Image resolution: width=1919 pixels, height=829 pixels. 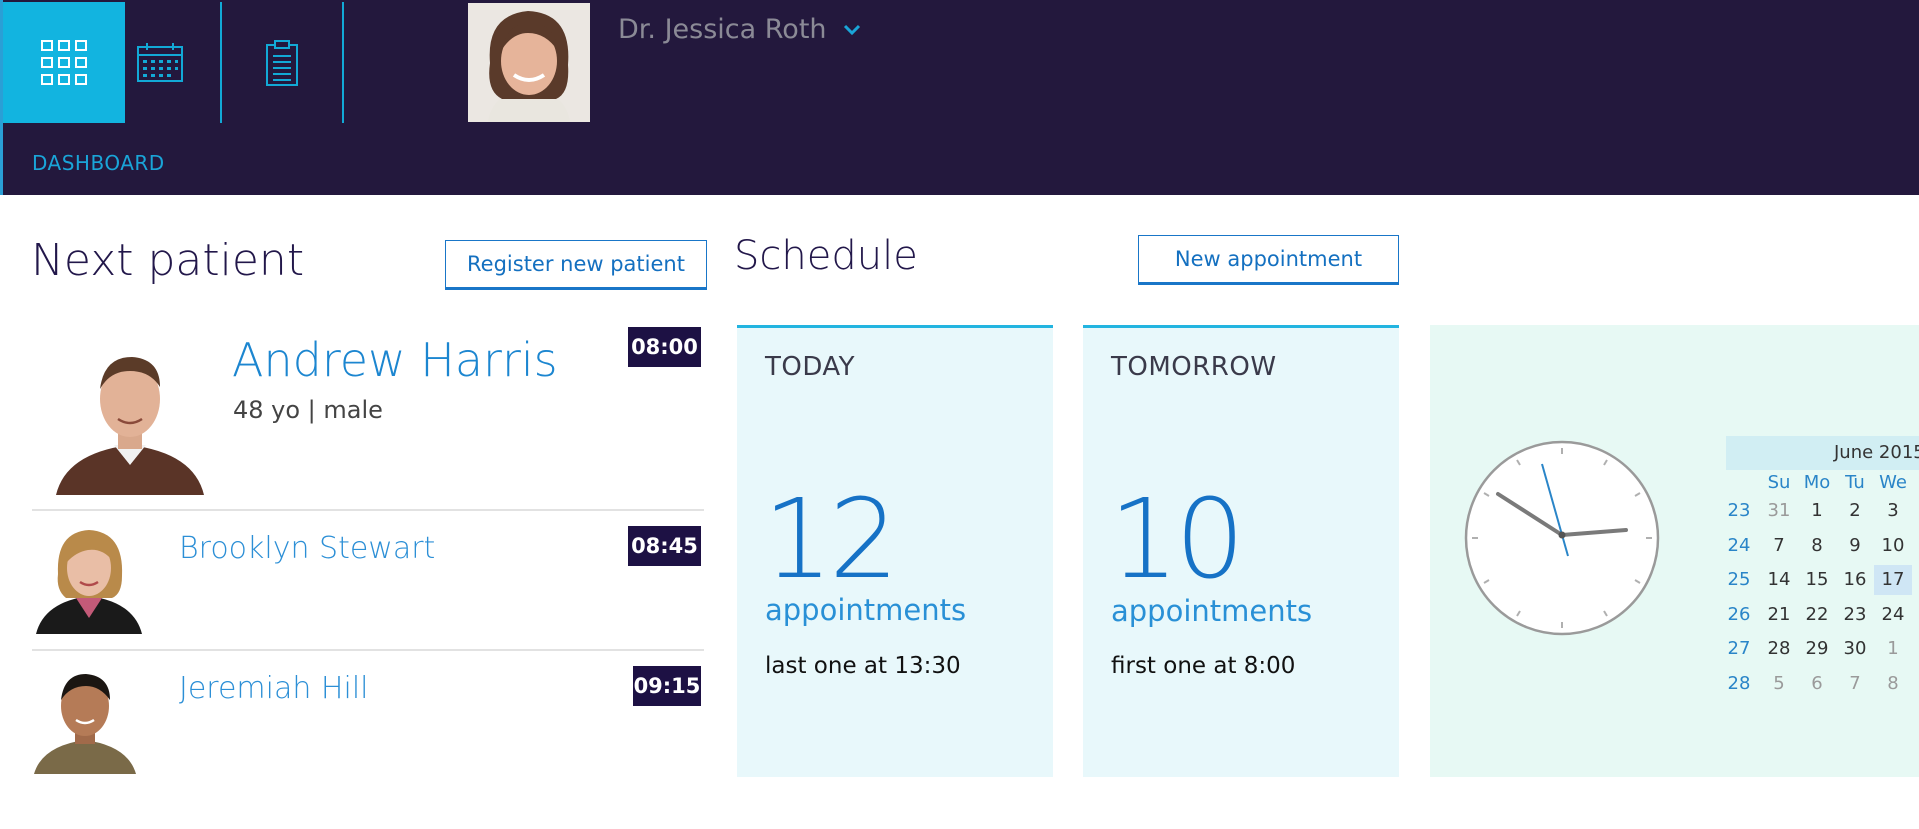 I want to click on doctor-avatar, so click(x=529, y=62).